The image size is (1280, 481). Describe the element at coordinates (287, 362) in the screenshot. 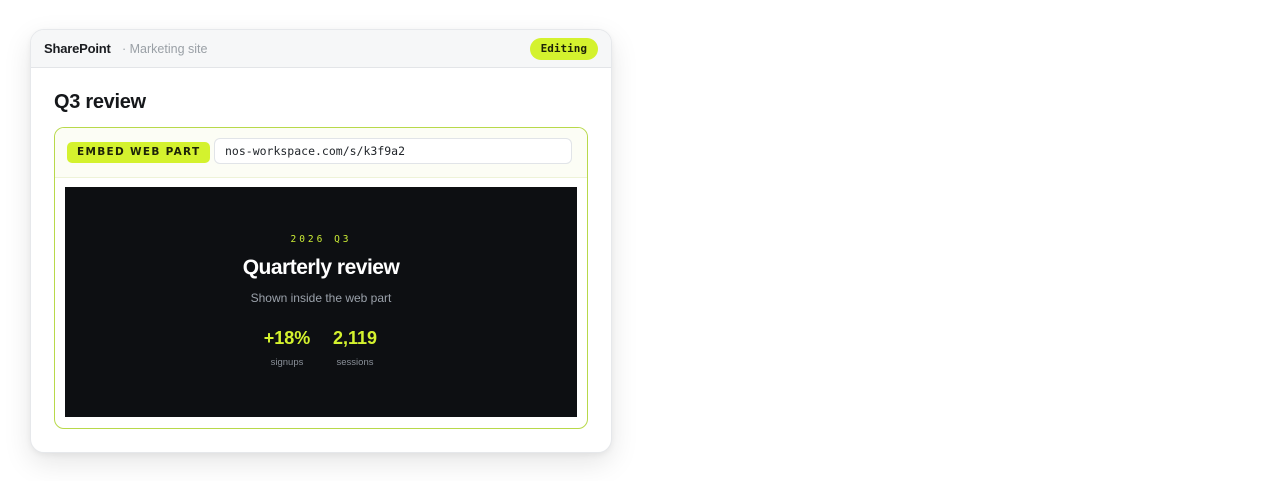

I see `stat-label: signups` at that location.